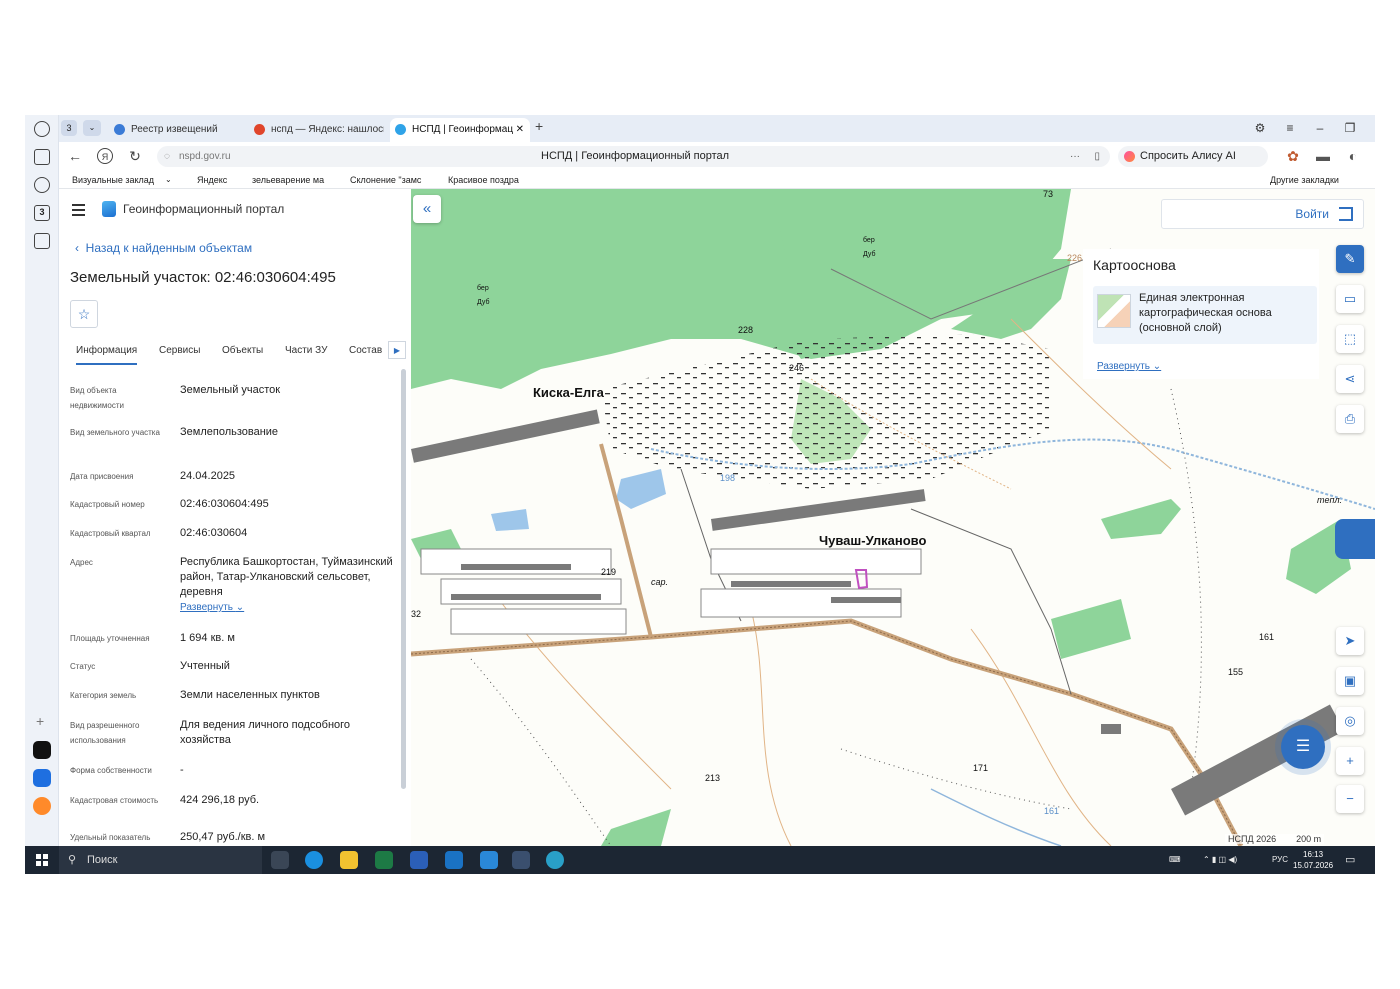 The height and width of the screenshot is (989, 1400). I want to click on map-label: 228, so click(746, 330).